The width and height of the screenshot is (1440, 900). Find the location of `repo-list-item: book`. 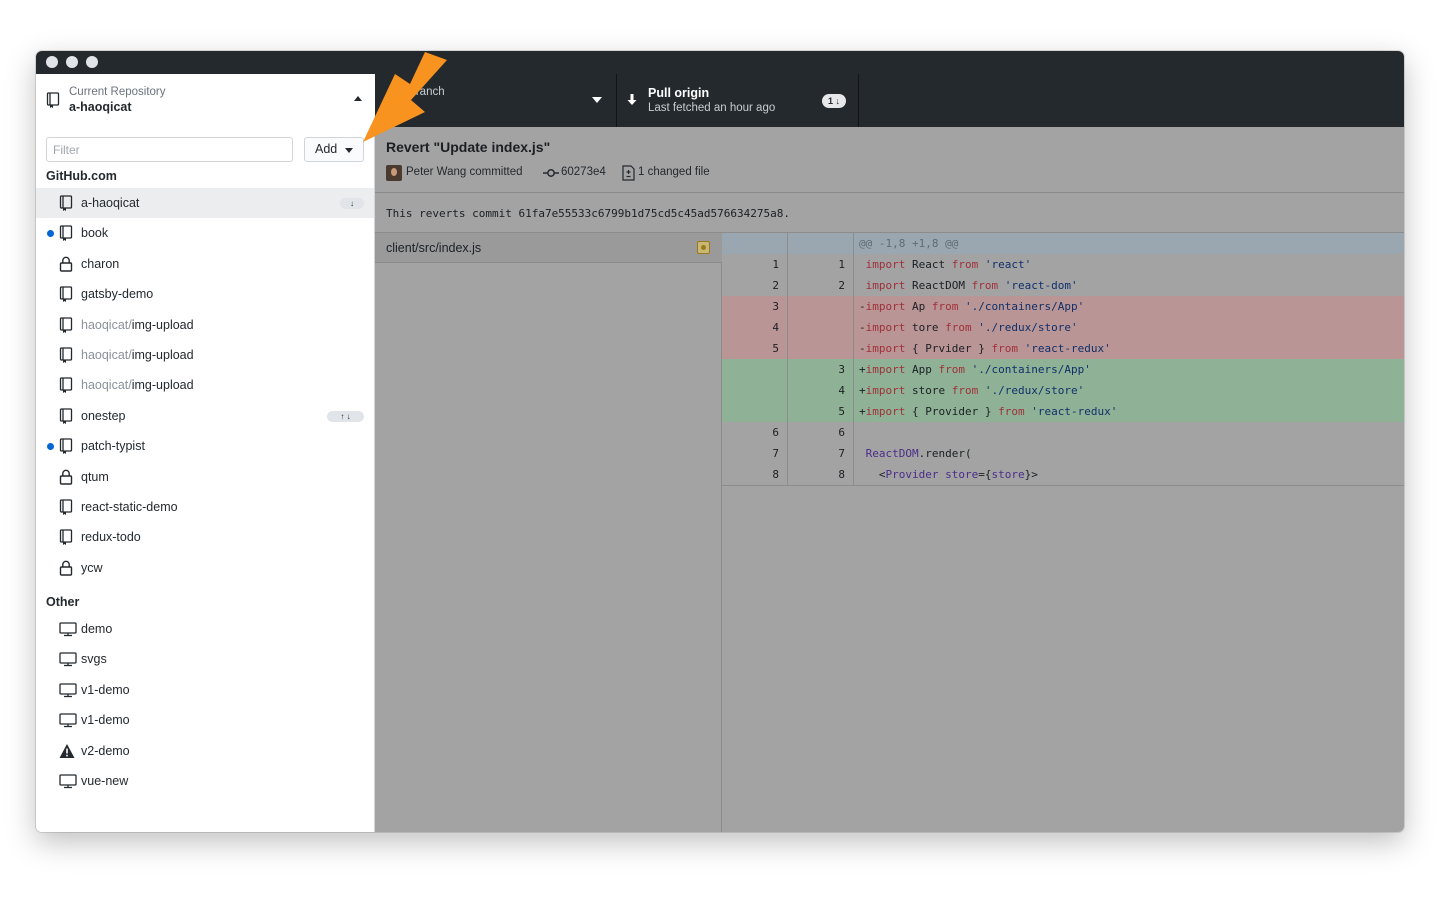

repo-list-item: book is located at coordinates (205, 233).